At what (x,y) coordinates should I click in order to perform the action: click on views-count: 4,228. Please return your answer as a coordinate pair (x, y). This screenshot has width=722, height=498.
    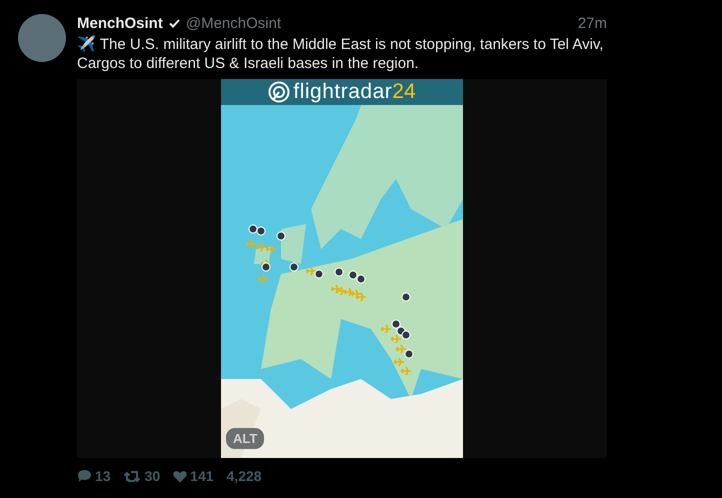
    Looking at the image, I should click on (244, 476).